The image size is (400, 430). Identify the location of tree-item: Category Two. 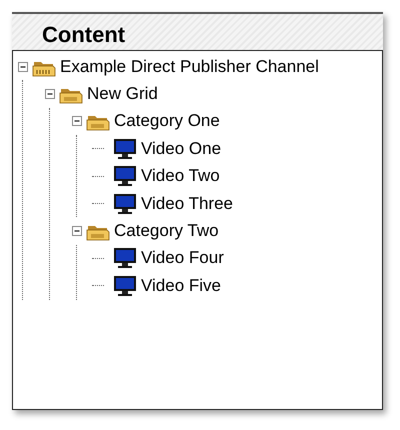
(166, 231).